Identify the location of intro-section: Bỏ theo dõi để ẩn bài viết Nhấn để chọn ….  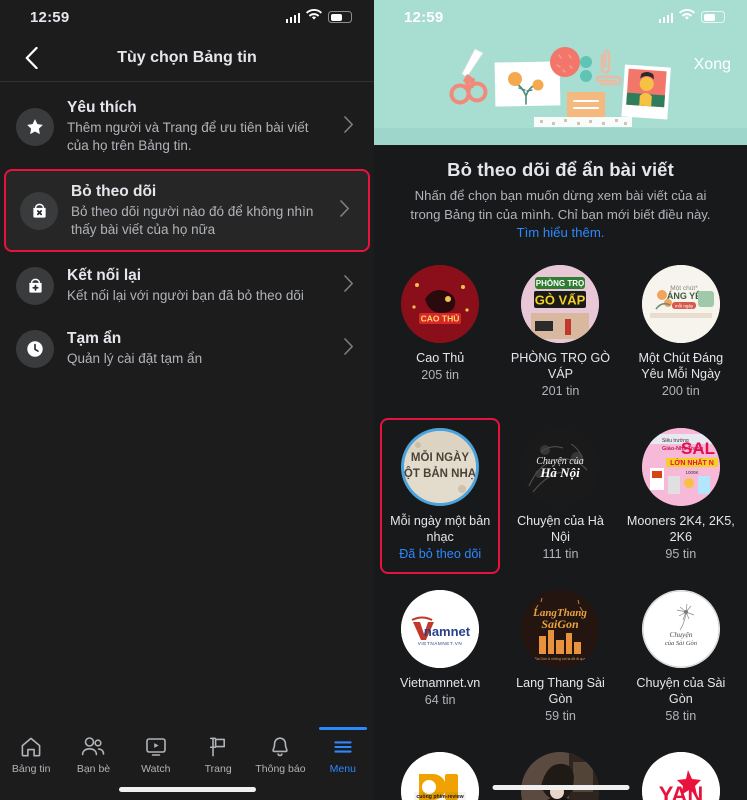
(560, 200).